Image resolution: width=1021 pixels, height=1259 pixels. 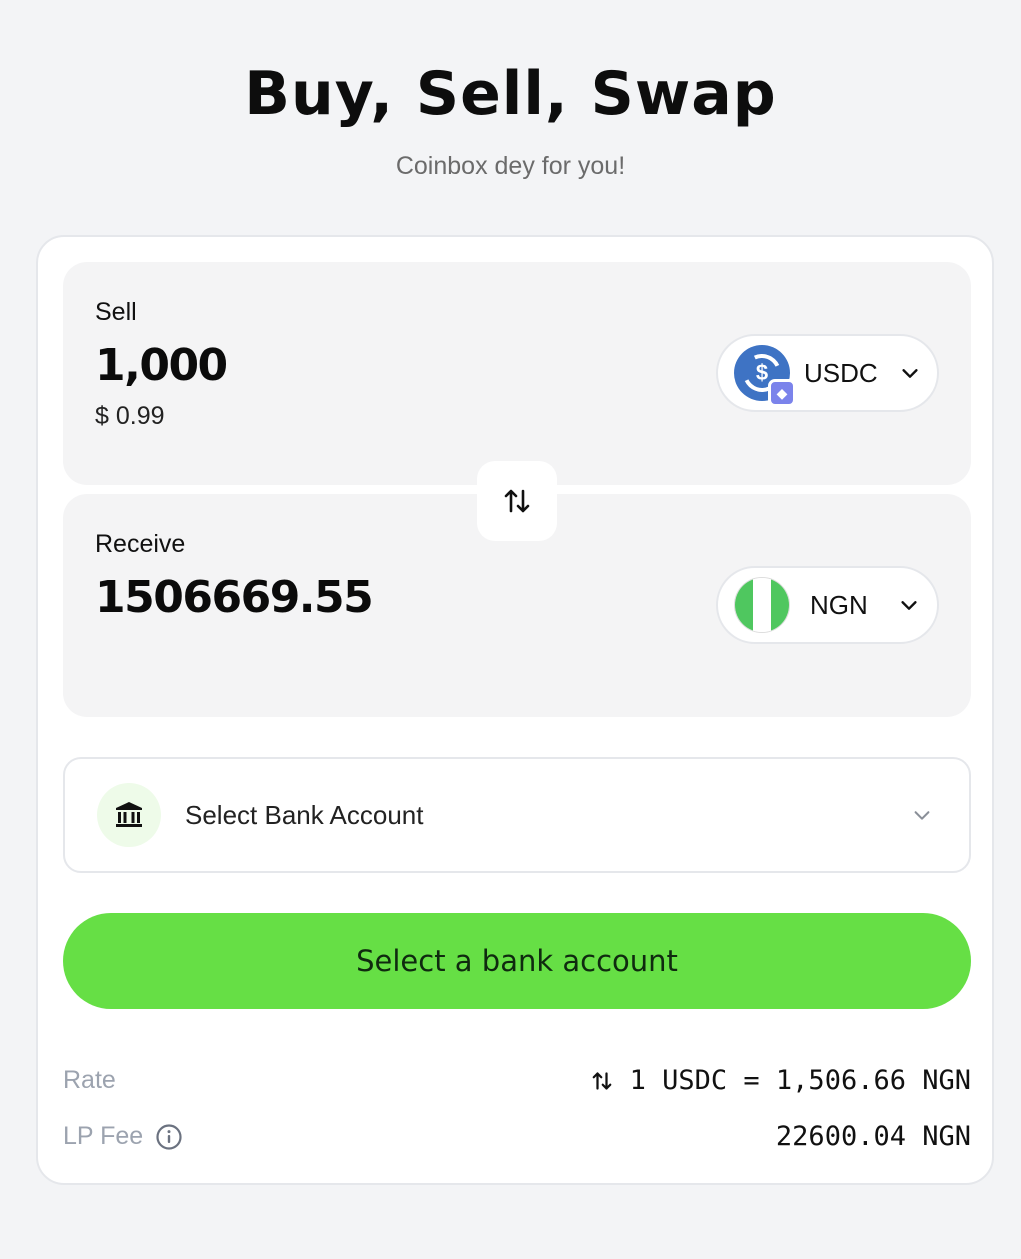 What do you see at coordinates (762, 605) in the screenshot?
I see `nigeria-flag-icon` at bounding box center [762, 605].